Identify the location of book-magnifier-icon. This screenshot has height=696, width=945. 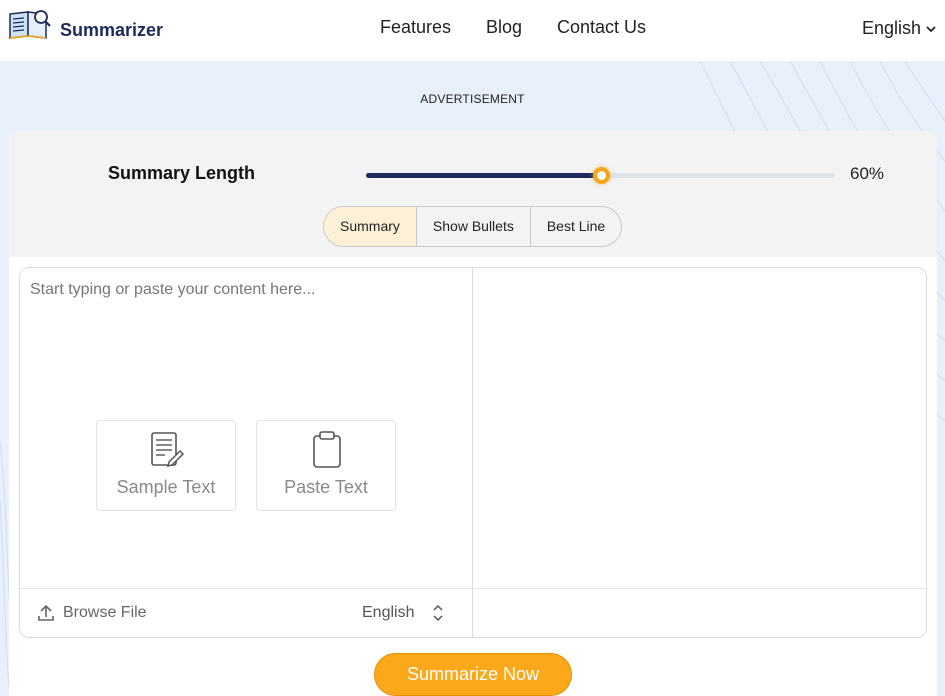
(30, 24).